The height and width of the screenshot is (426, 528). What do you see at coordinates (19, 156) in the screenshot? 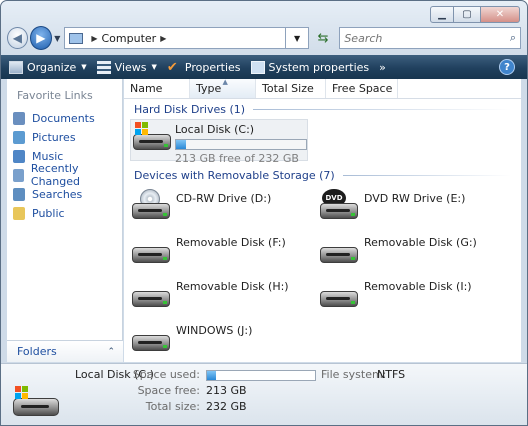
I see `music-icon` at bounding box center [19, 156].